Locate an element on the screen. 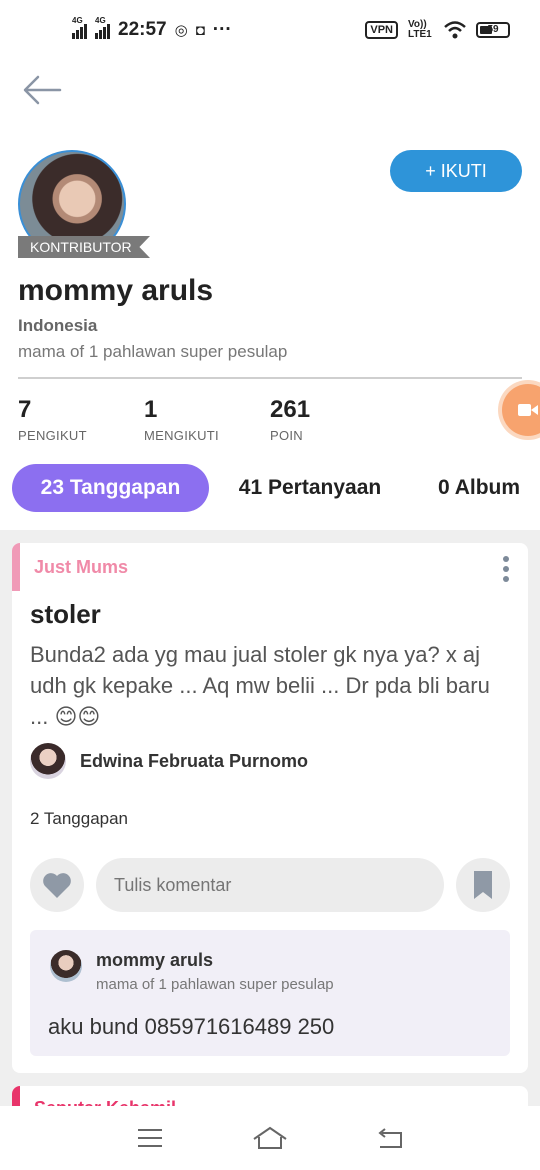  status-left: 4G 4G 22:57 ◎ ◘ ··· is located at coordinates (152, 29).